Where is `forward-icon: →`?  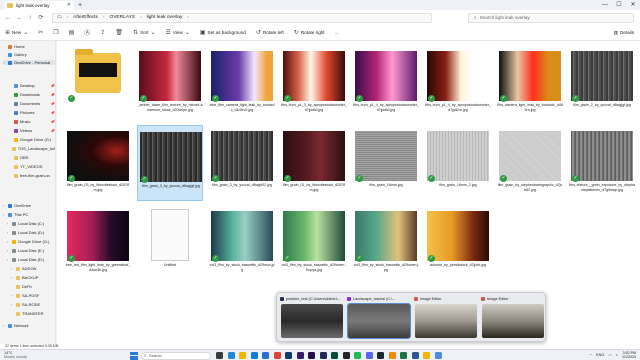
forward-icon: → is located at coordinates (19, 18).